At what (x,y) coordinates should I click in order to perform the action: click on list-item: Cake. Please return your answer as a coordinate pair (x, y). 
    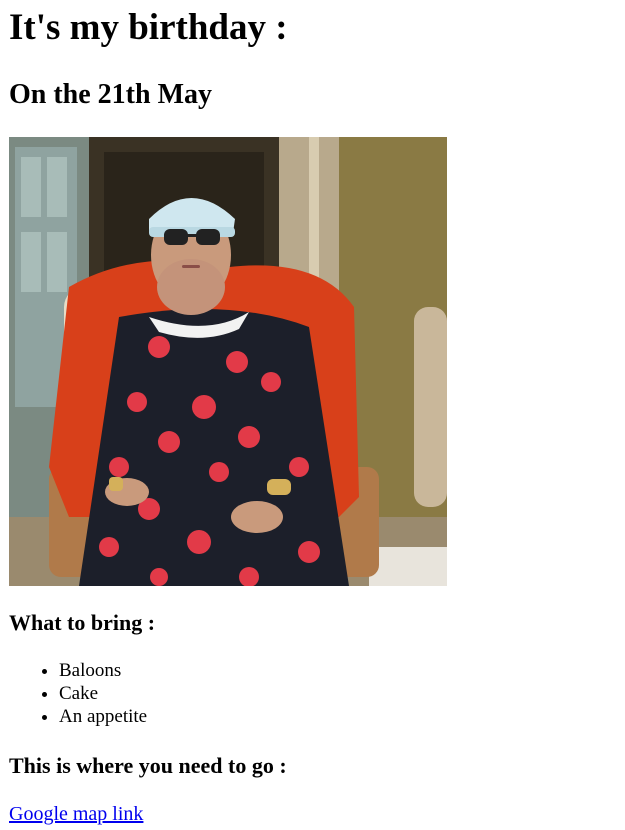
    Looking at the image, I should click on (103, 693).